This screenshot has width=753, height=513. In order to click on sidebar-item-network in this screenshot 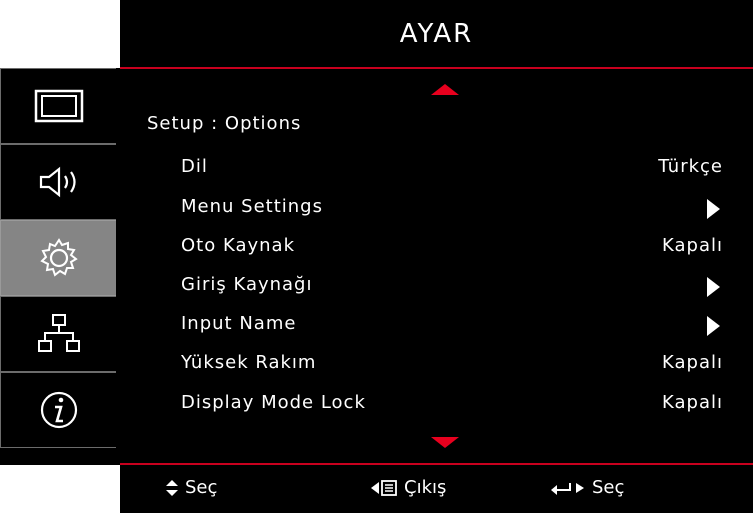, I will do `click(58, 334)`.